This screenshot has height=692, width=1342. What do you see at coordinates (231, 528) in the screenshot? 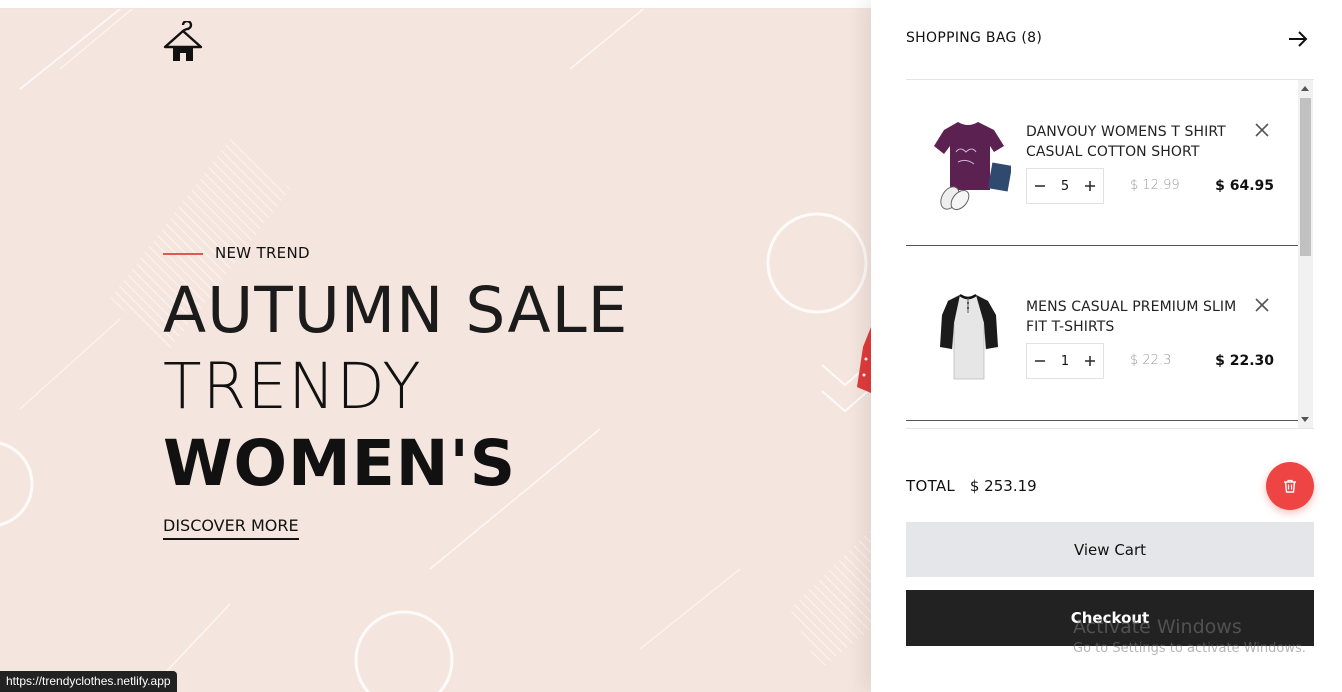
I see `discover-more-link: DISCOVER MORE` at bounding box center [231, 528].